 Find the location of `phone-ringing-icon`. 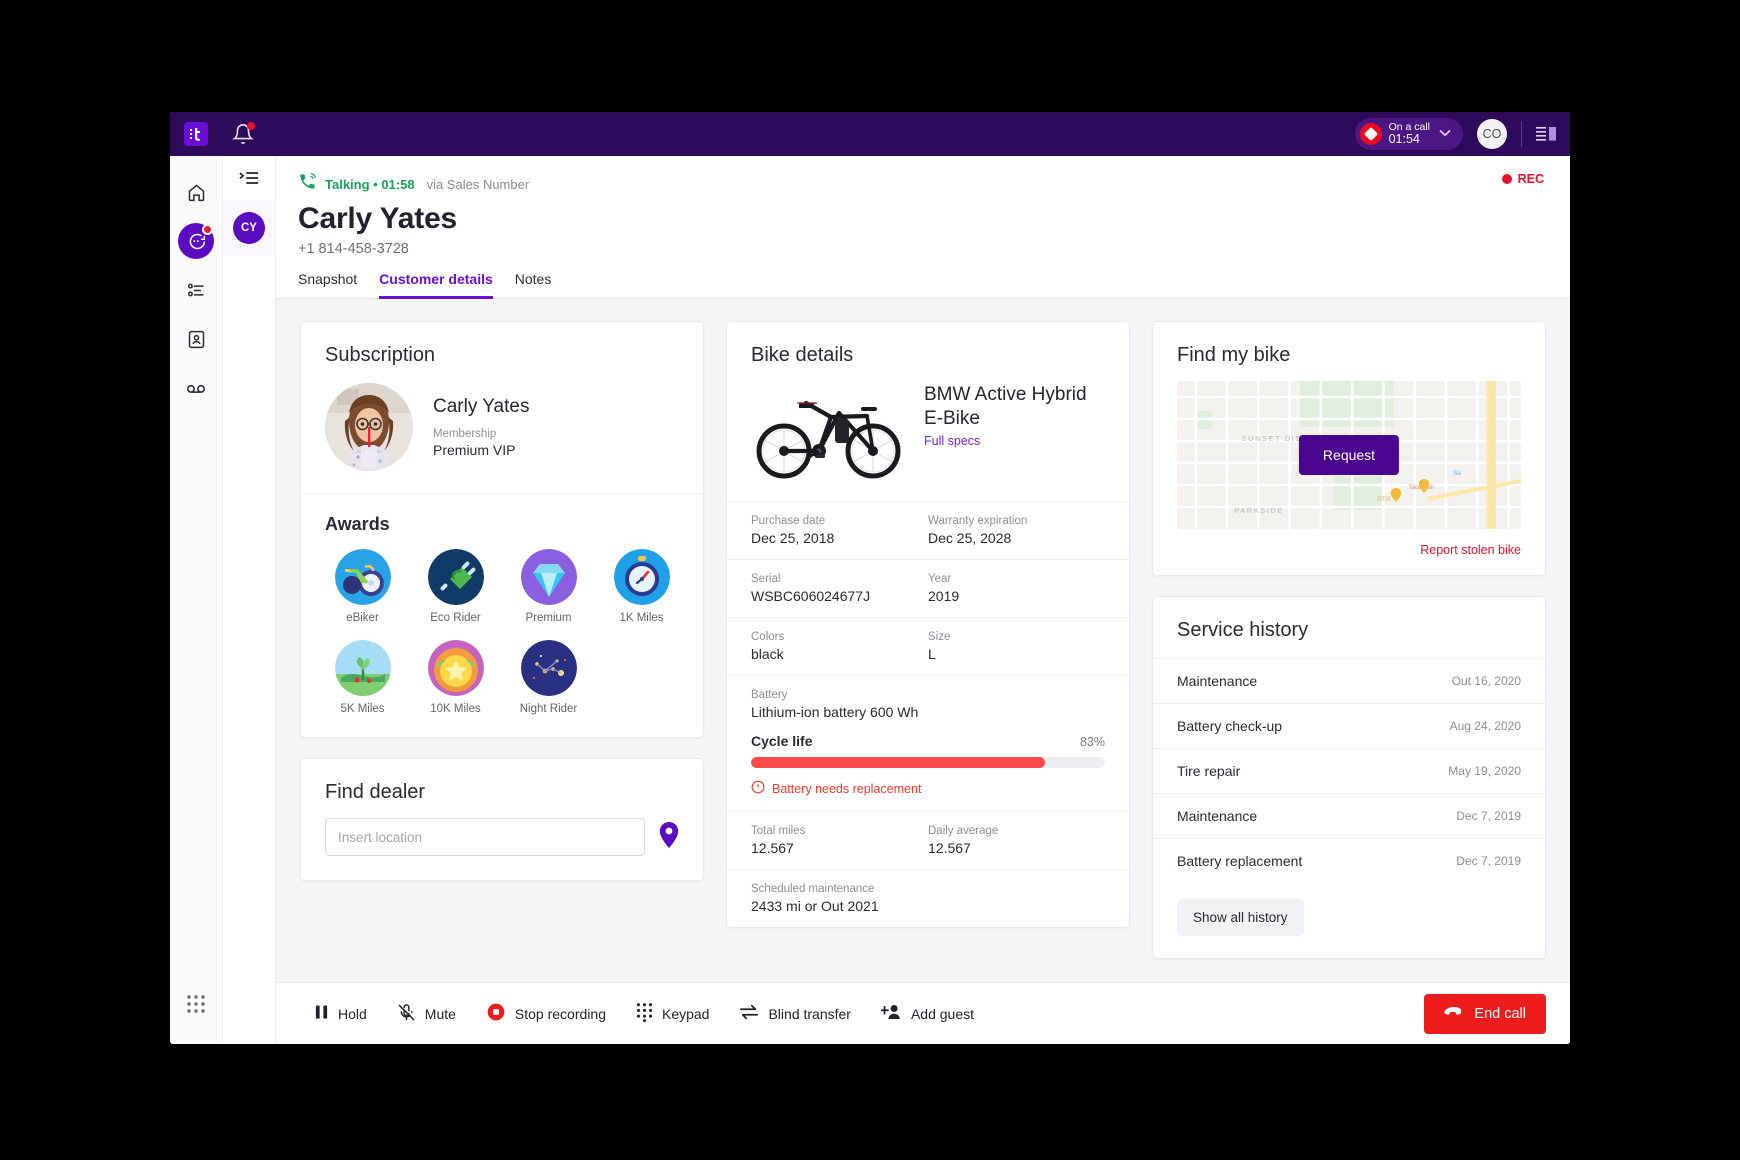

phone-ringing-icon is located at coordinates (307, 184).